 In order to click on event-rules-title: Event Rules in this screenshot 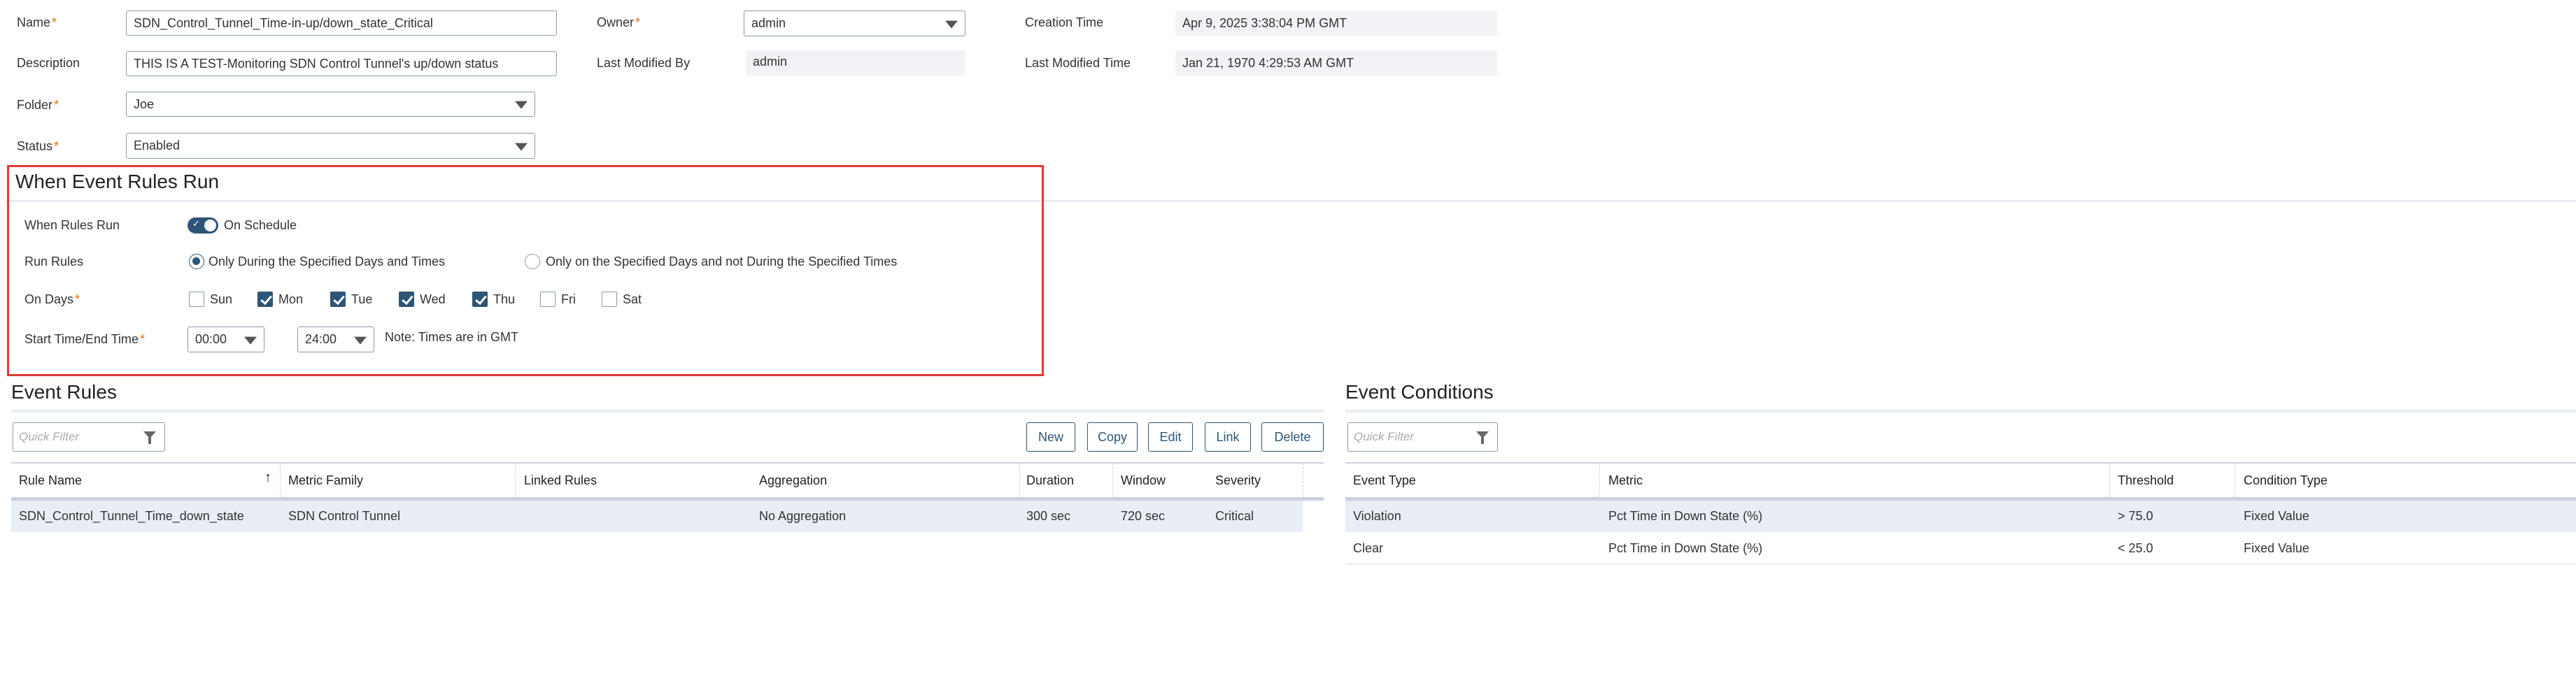, I will do `click(64, 392)`.